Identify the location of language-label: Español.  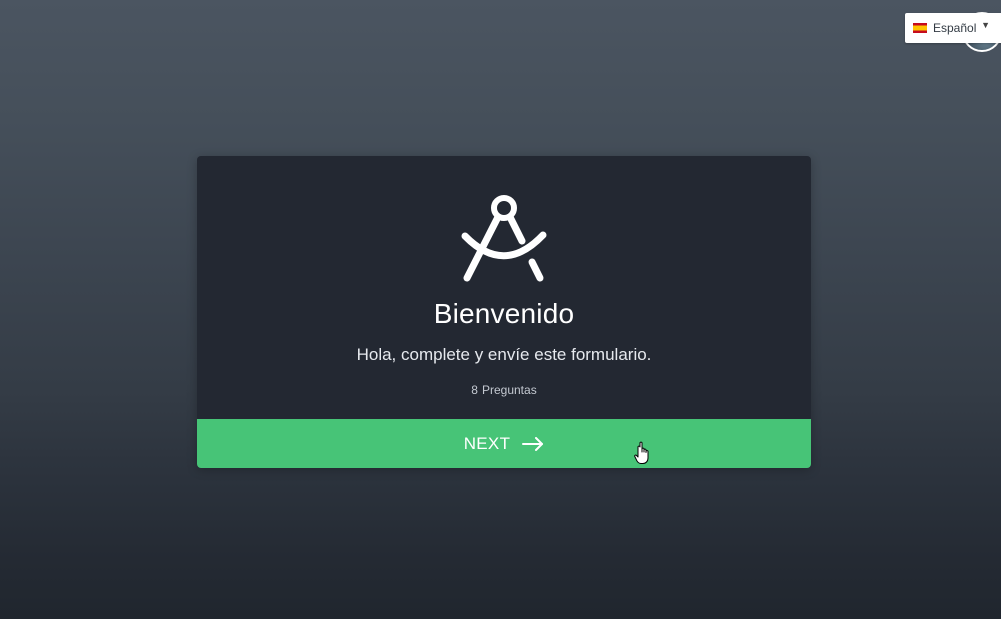
(955, 28).